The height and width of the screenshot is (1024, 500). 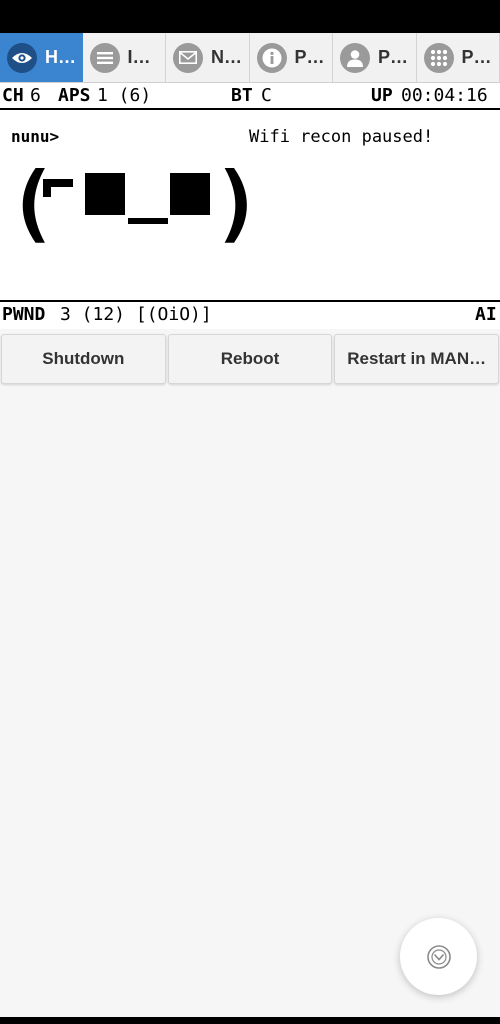 I want to click on channel-value: 6, so click(x=35, y=95).